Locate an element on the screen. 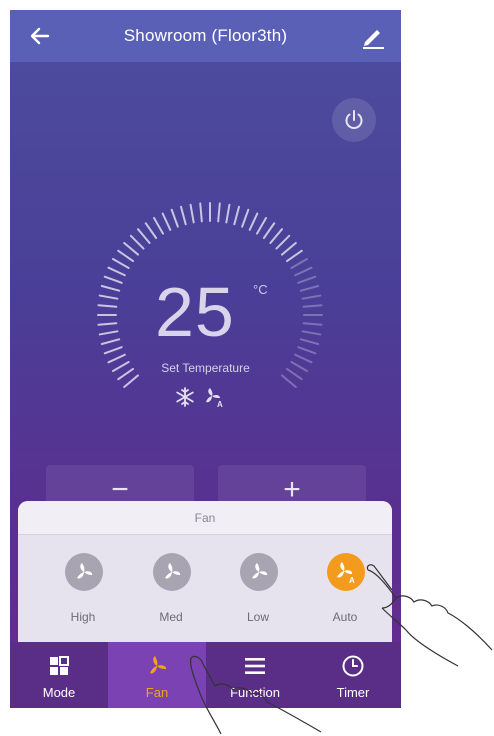 The image size is (494, 736). power-icon is located at coordinates (354, 119).